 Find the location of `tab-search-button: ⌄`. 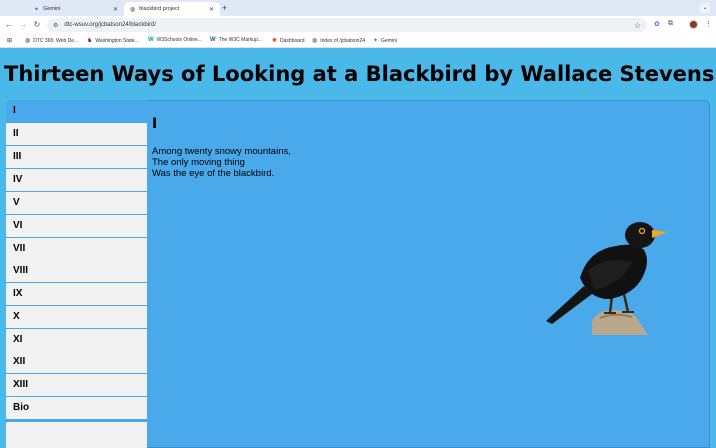

tab-search-button: ⌄ is located at coordinates (705, 8).